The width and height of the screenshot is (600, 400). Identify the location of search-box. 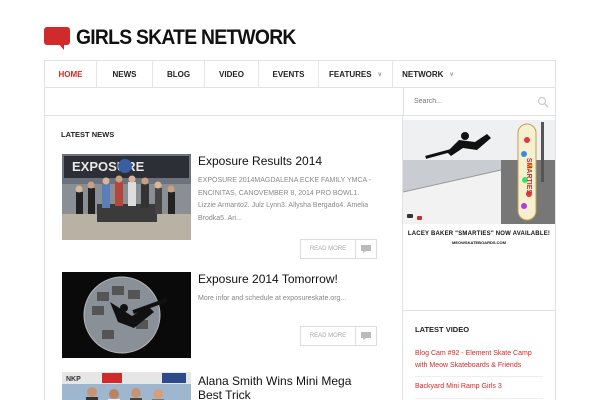
(479, 102).